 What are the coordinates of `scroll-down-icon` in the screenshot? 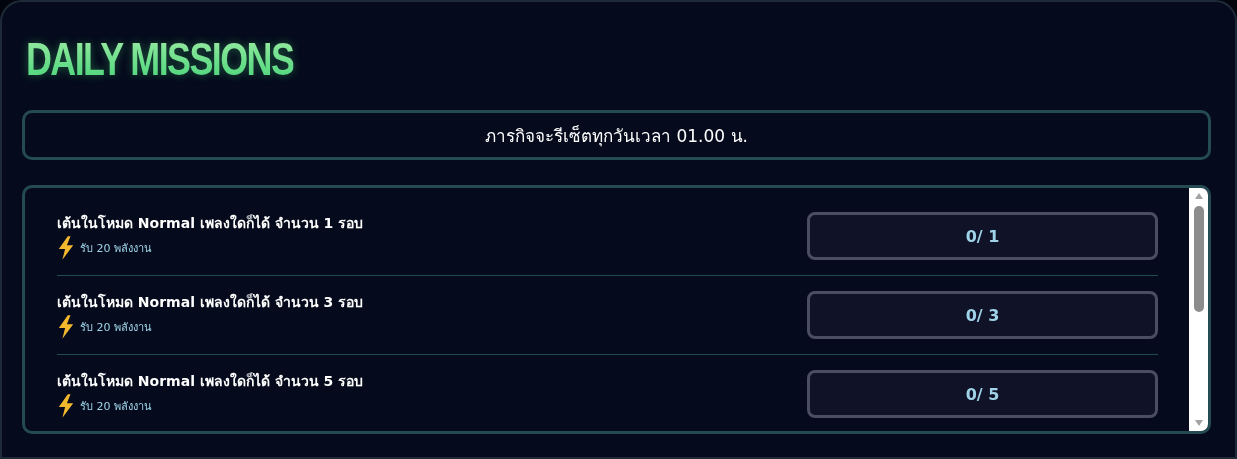 It's located at (1198, 423).